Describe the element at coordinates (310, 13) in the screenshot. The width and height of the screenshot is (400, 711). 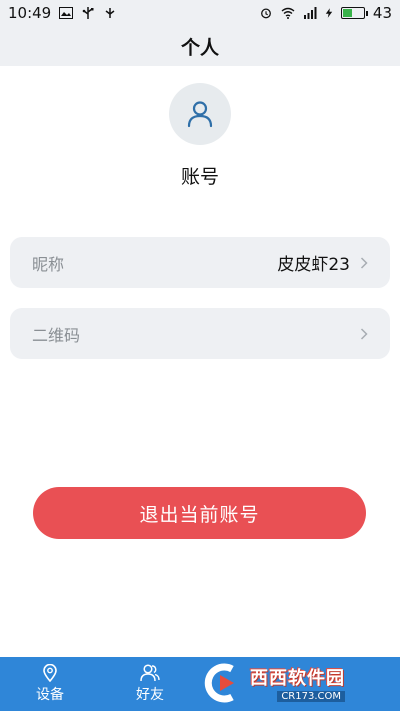
I see `signal-icon` at that location.